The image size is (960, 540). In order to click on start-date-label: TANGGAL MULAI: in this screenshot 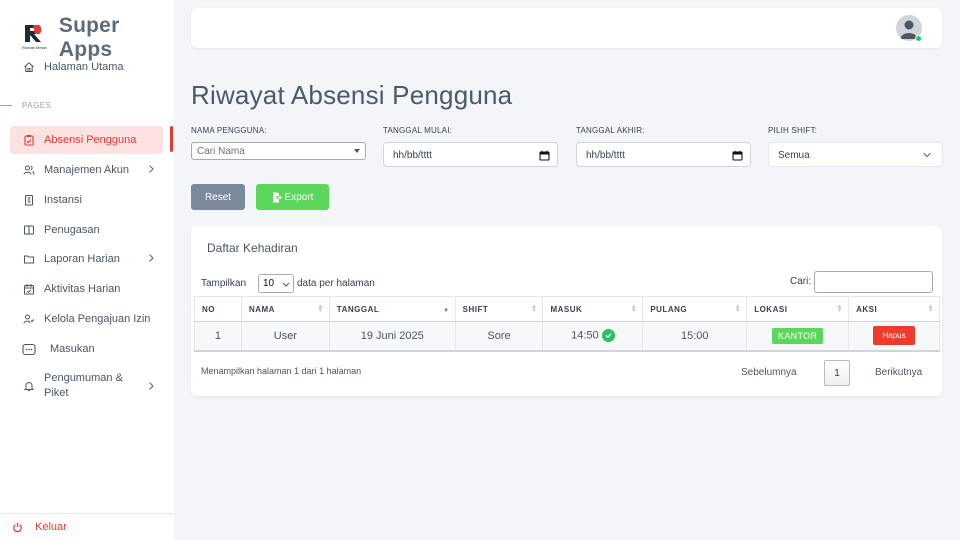, I will do `click(418, 130)`.